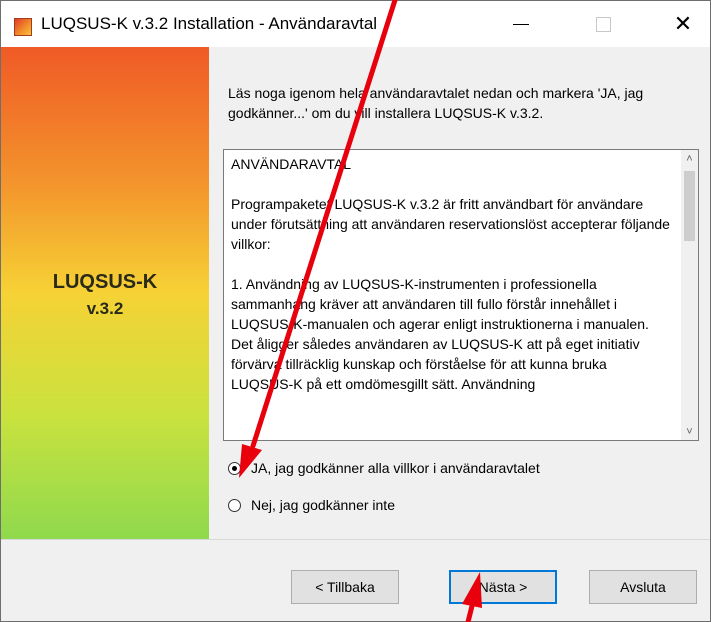 The width and height of the screenshot is (711, 622). I want to click on maximize-button, so click(603, 24).